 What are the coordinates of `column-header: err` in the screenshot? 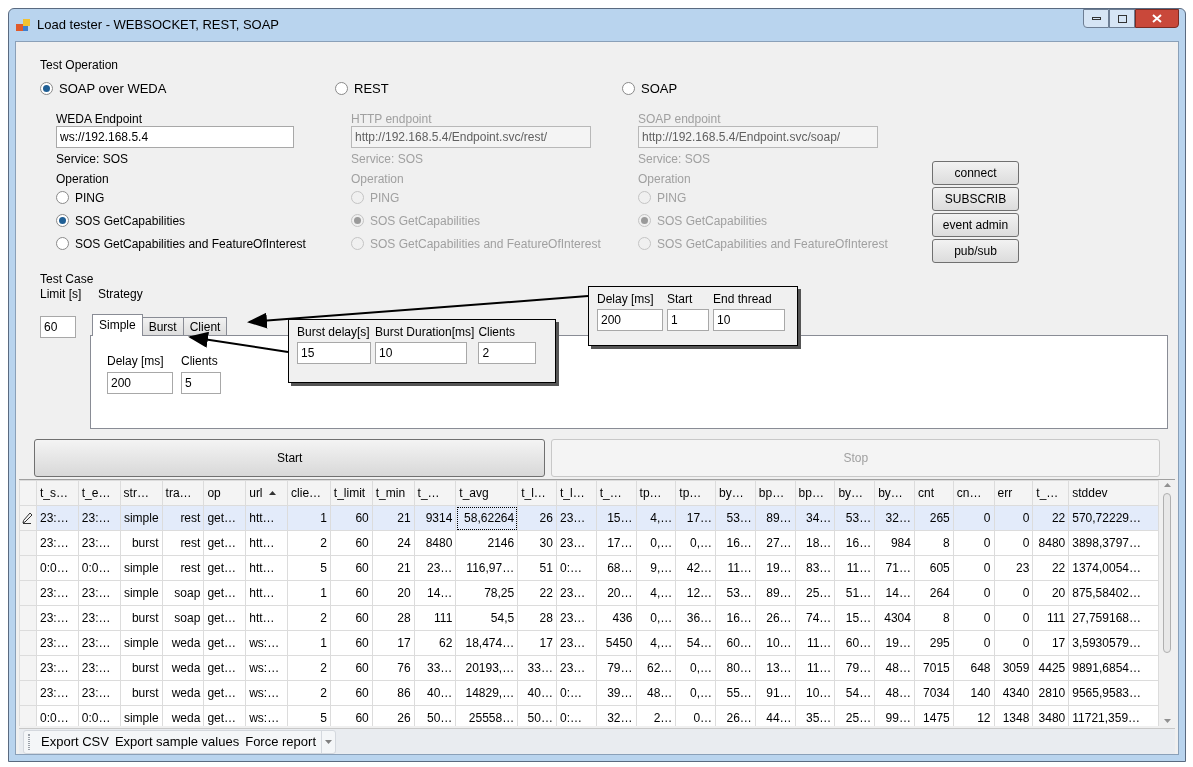 It's located at (1013, 493).